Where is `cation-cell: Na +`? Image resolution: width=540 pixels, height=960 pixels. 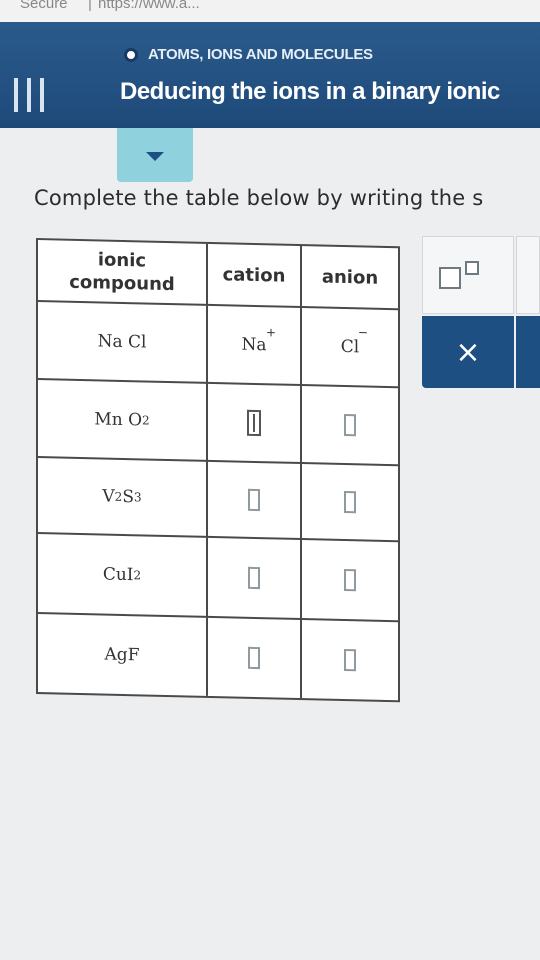 cation-cell: Na + is located at coordinates (255, 346).